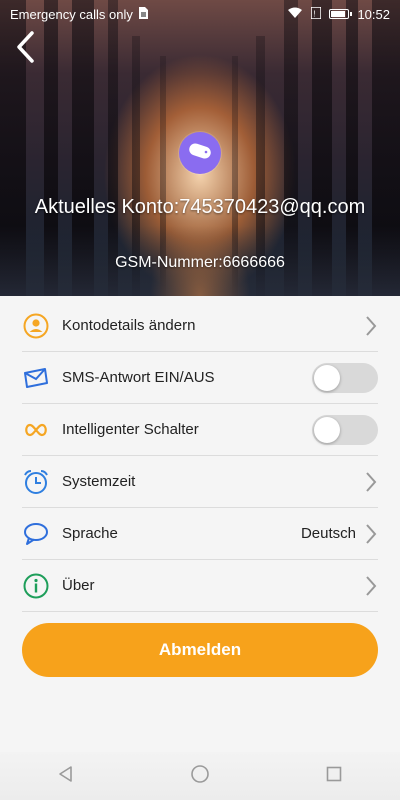 This screenshot has width=400, height=800. What do you see at coordinates (200, 430) in the screenshot?
I see `menu-row-smart-switch: Intelligenter Schalter` at bounding box center [200, 430].